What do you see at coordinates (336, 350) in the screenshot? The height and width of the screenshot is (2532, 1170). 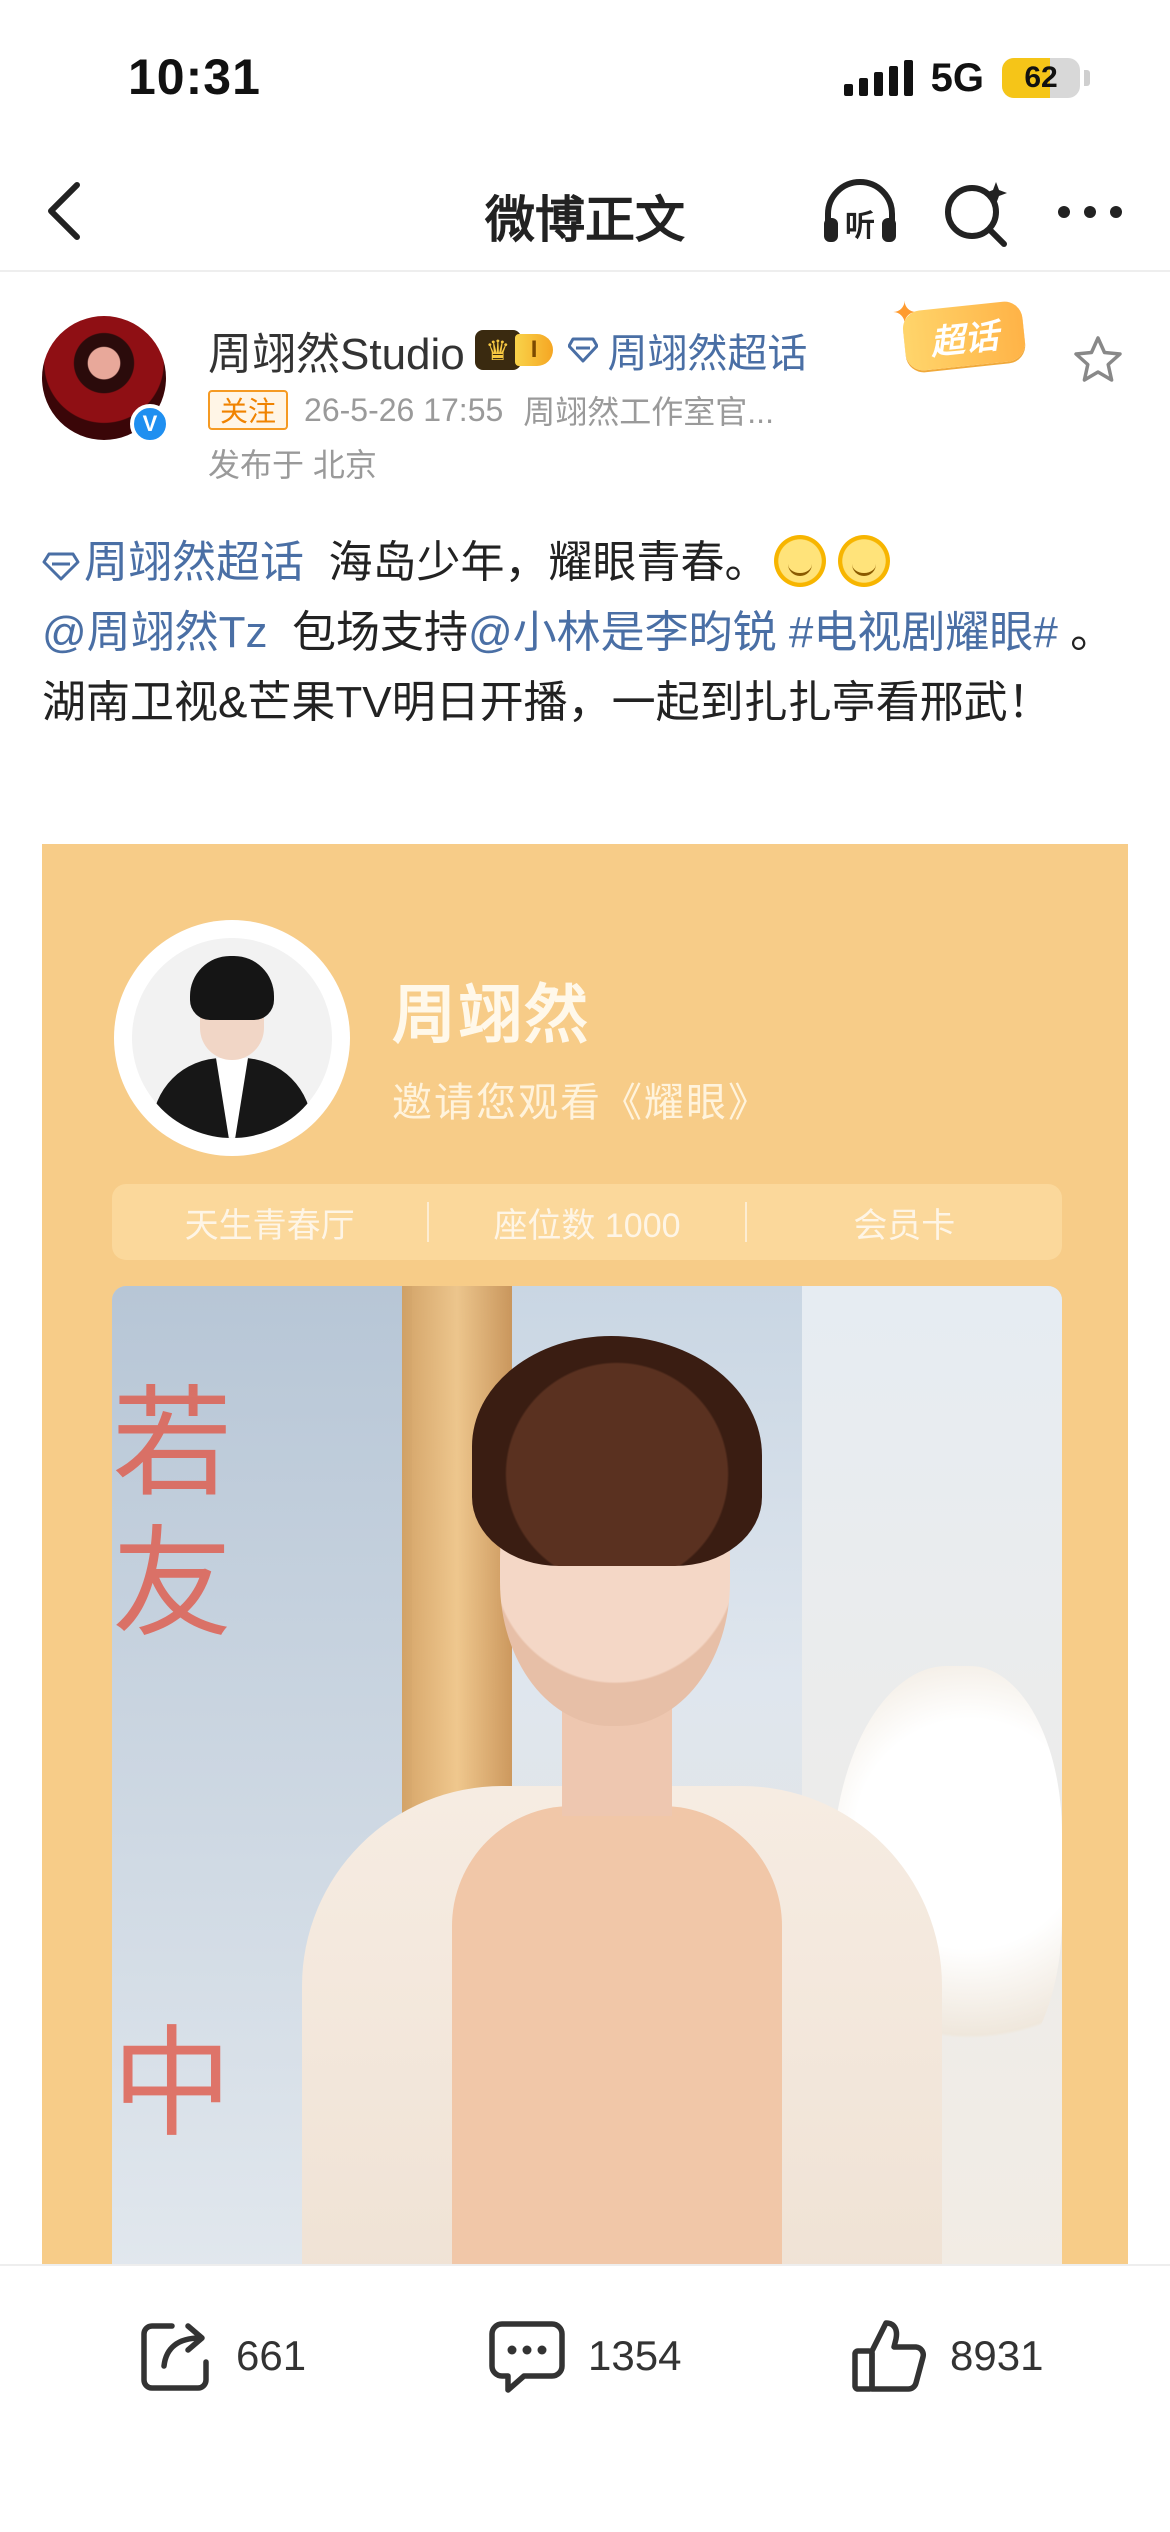 I see `author-name: 周翊然Studio` at bounding box center [336, 350].